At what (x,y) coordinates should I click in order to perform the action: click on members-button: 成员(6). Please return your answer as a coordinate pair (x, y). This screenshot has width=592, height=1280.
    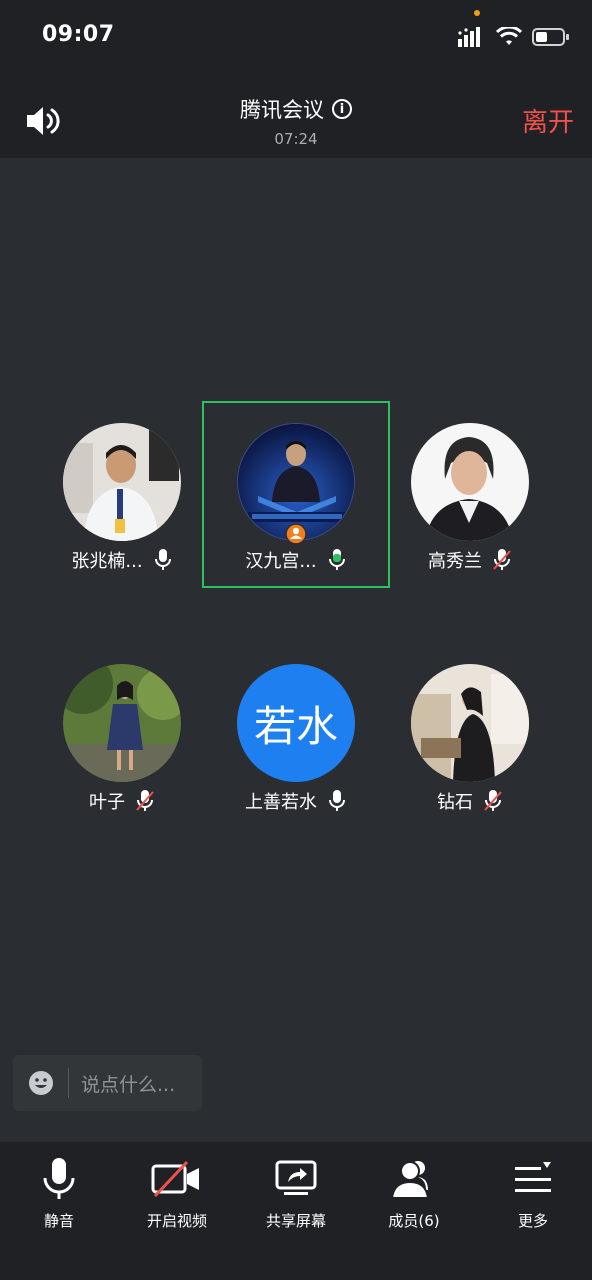
    Looking at the image, I should click on (414, 1194).